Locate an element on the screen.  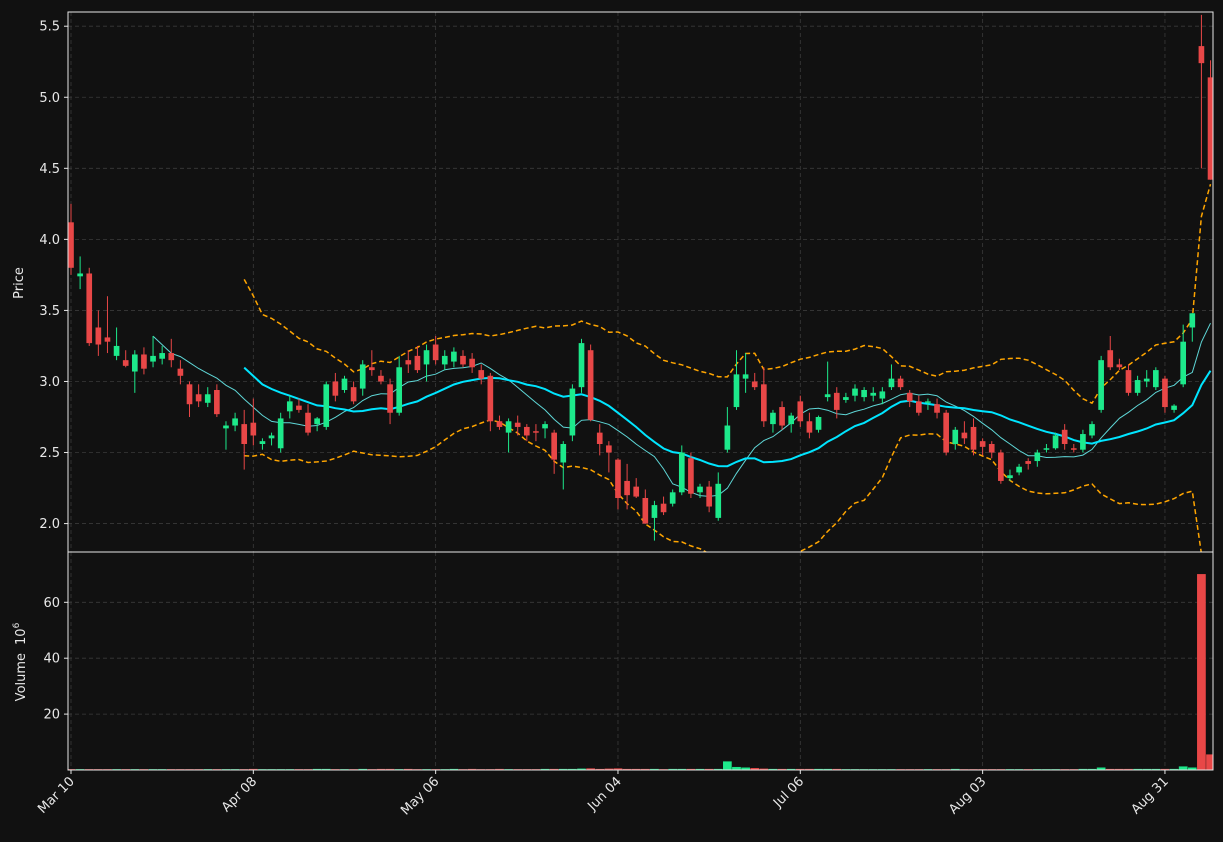
price-tick-label: 2.5 is located at coordinates (49, 453).